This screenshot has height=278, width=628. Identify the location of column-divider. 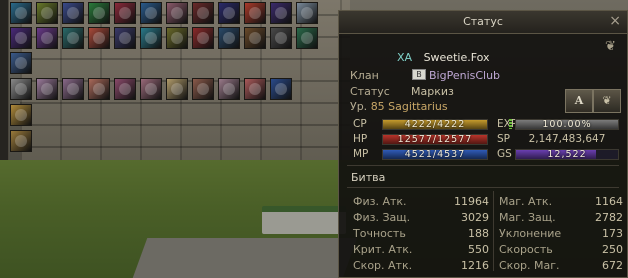
(493, 231).